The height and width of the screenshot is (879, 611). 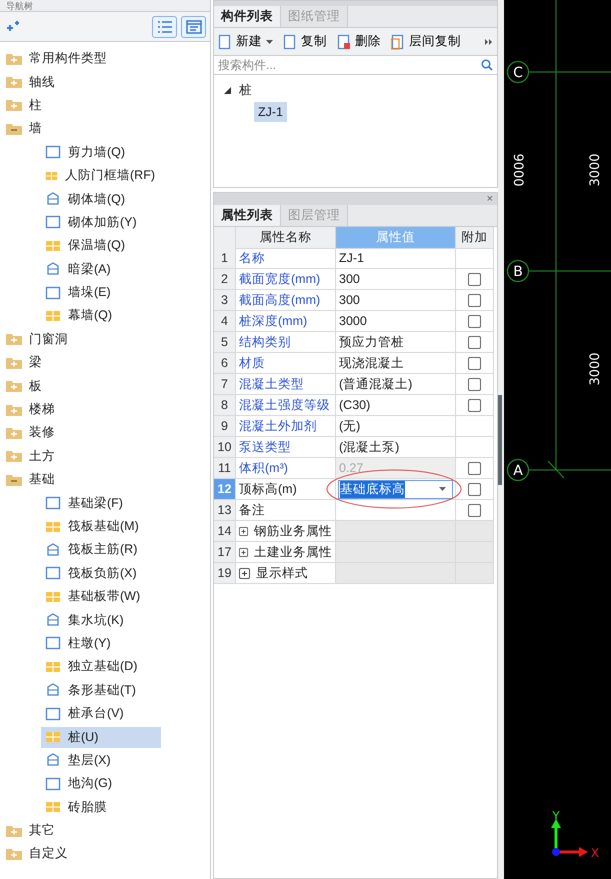 What do you see at coordinates (270, 112) in the screenshot?
I see `tree-item: ZJ-1` at bounding box center [270, 112].